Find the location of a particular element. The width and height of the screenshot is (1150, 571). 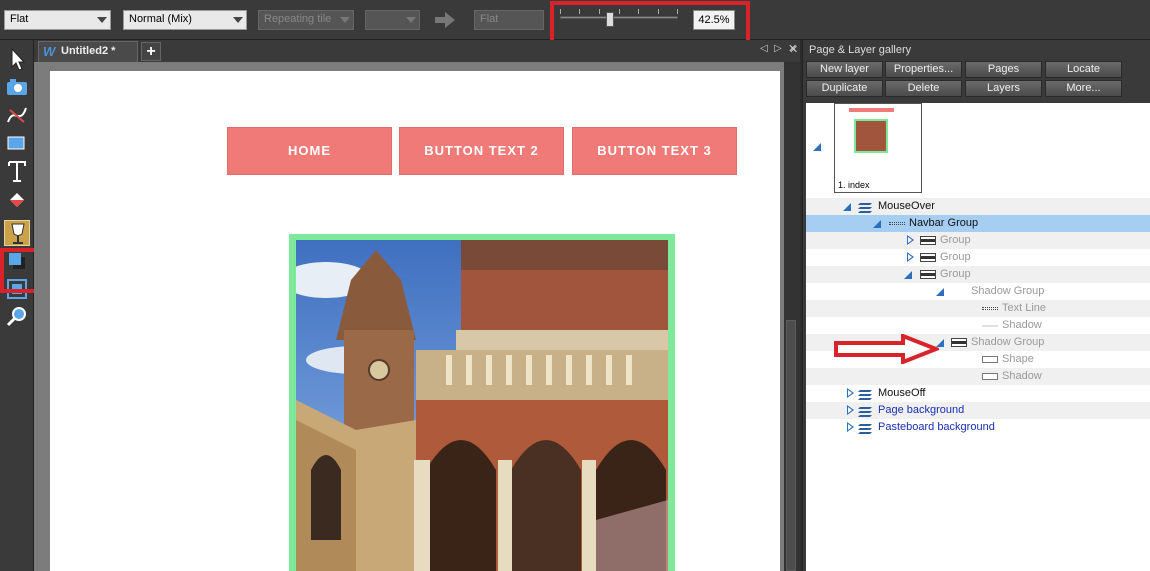

nav-button-2: BUTTON TEXT 2 is located at coordinates (481, 151).